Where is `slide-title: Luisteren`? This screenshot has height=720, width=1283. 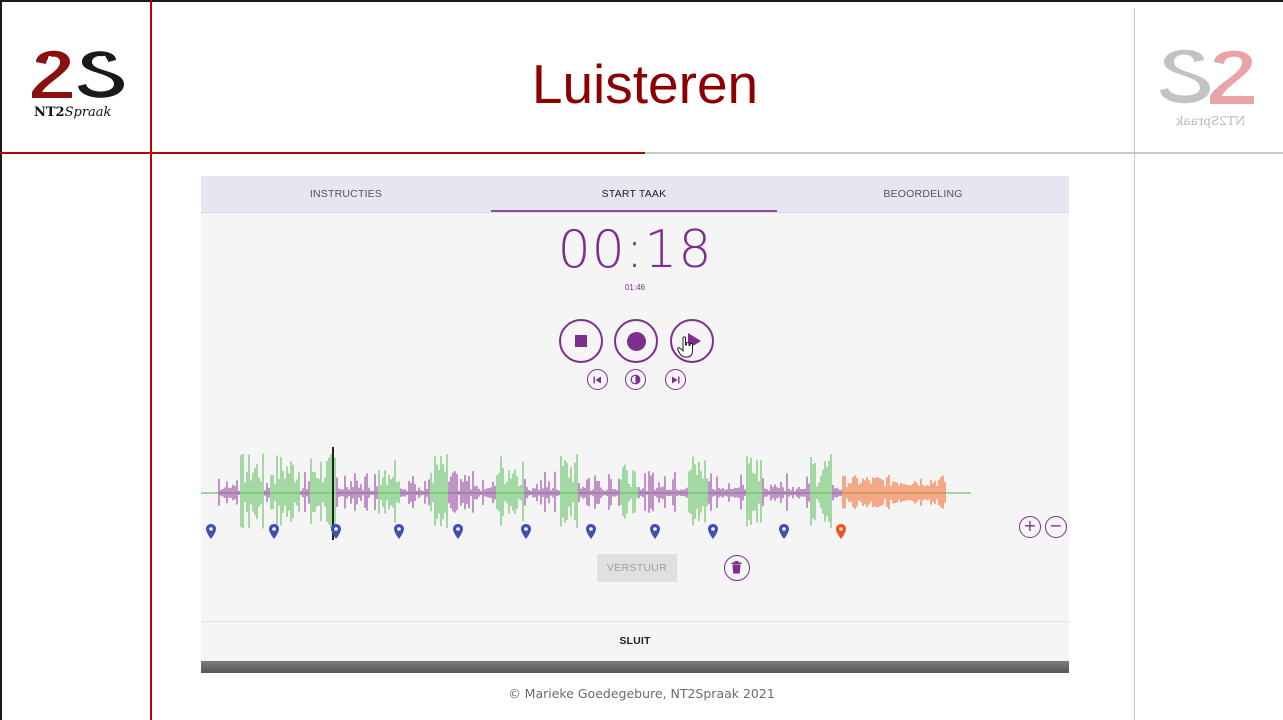
slide-title: Luisteren is located at coordinates (645, 84).